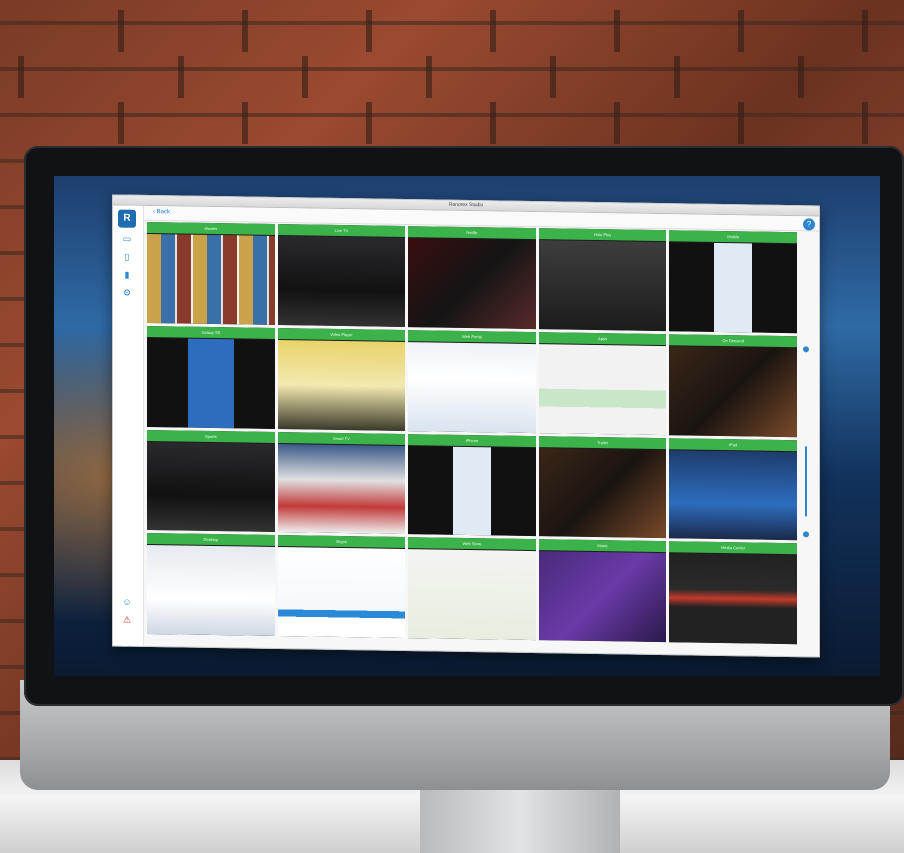 This screenshot has width=904, height=853. Describe the element at coordinates (466, 205) in the screenshot. I see `window-title: Ranorex Studio` at that location.